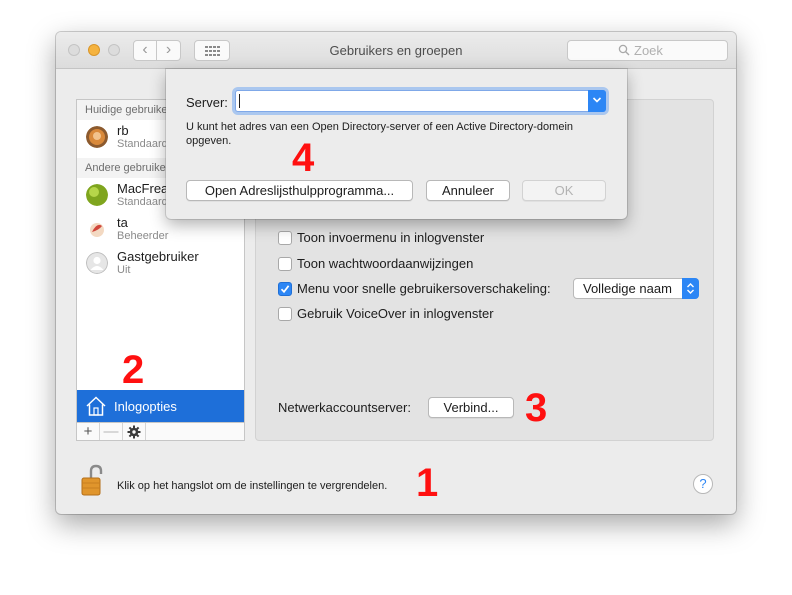  Describe the element at coordinates (207, 102) in the screenshot. I see `server-label: Server:` at that location.